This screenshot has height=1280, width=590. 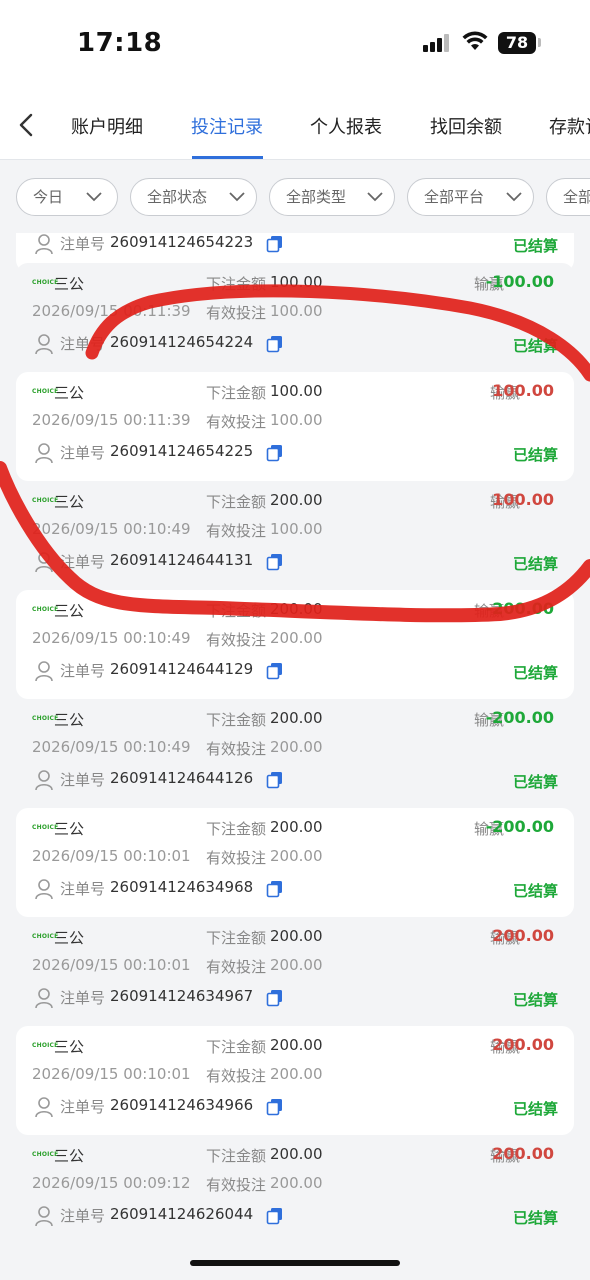 What do you see at coordinates (182, 242) in the screenshot?
I see `order-no-value: 260914124654223` at bounding box center [182, 242].